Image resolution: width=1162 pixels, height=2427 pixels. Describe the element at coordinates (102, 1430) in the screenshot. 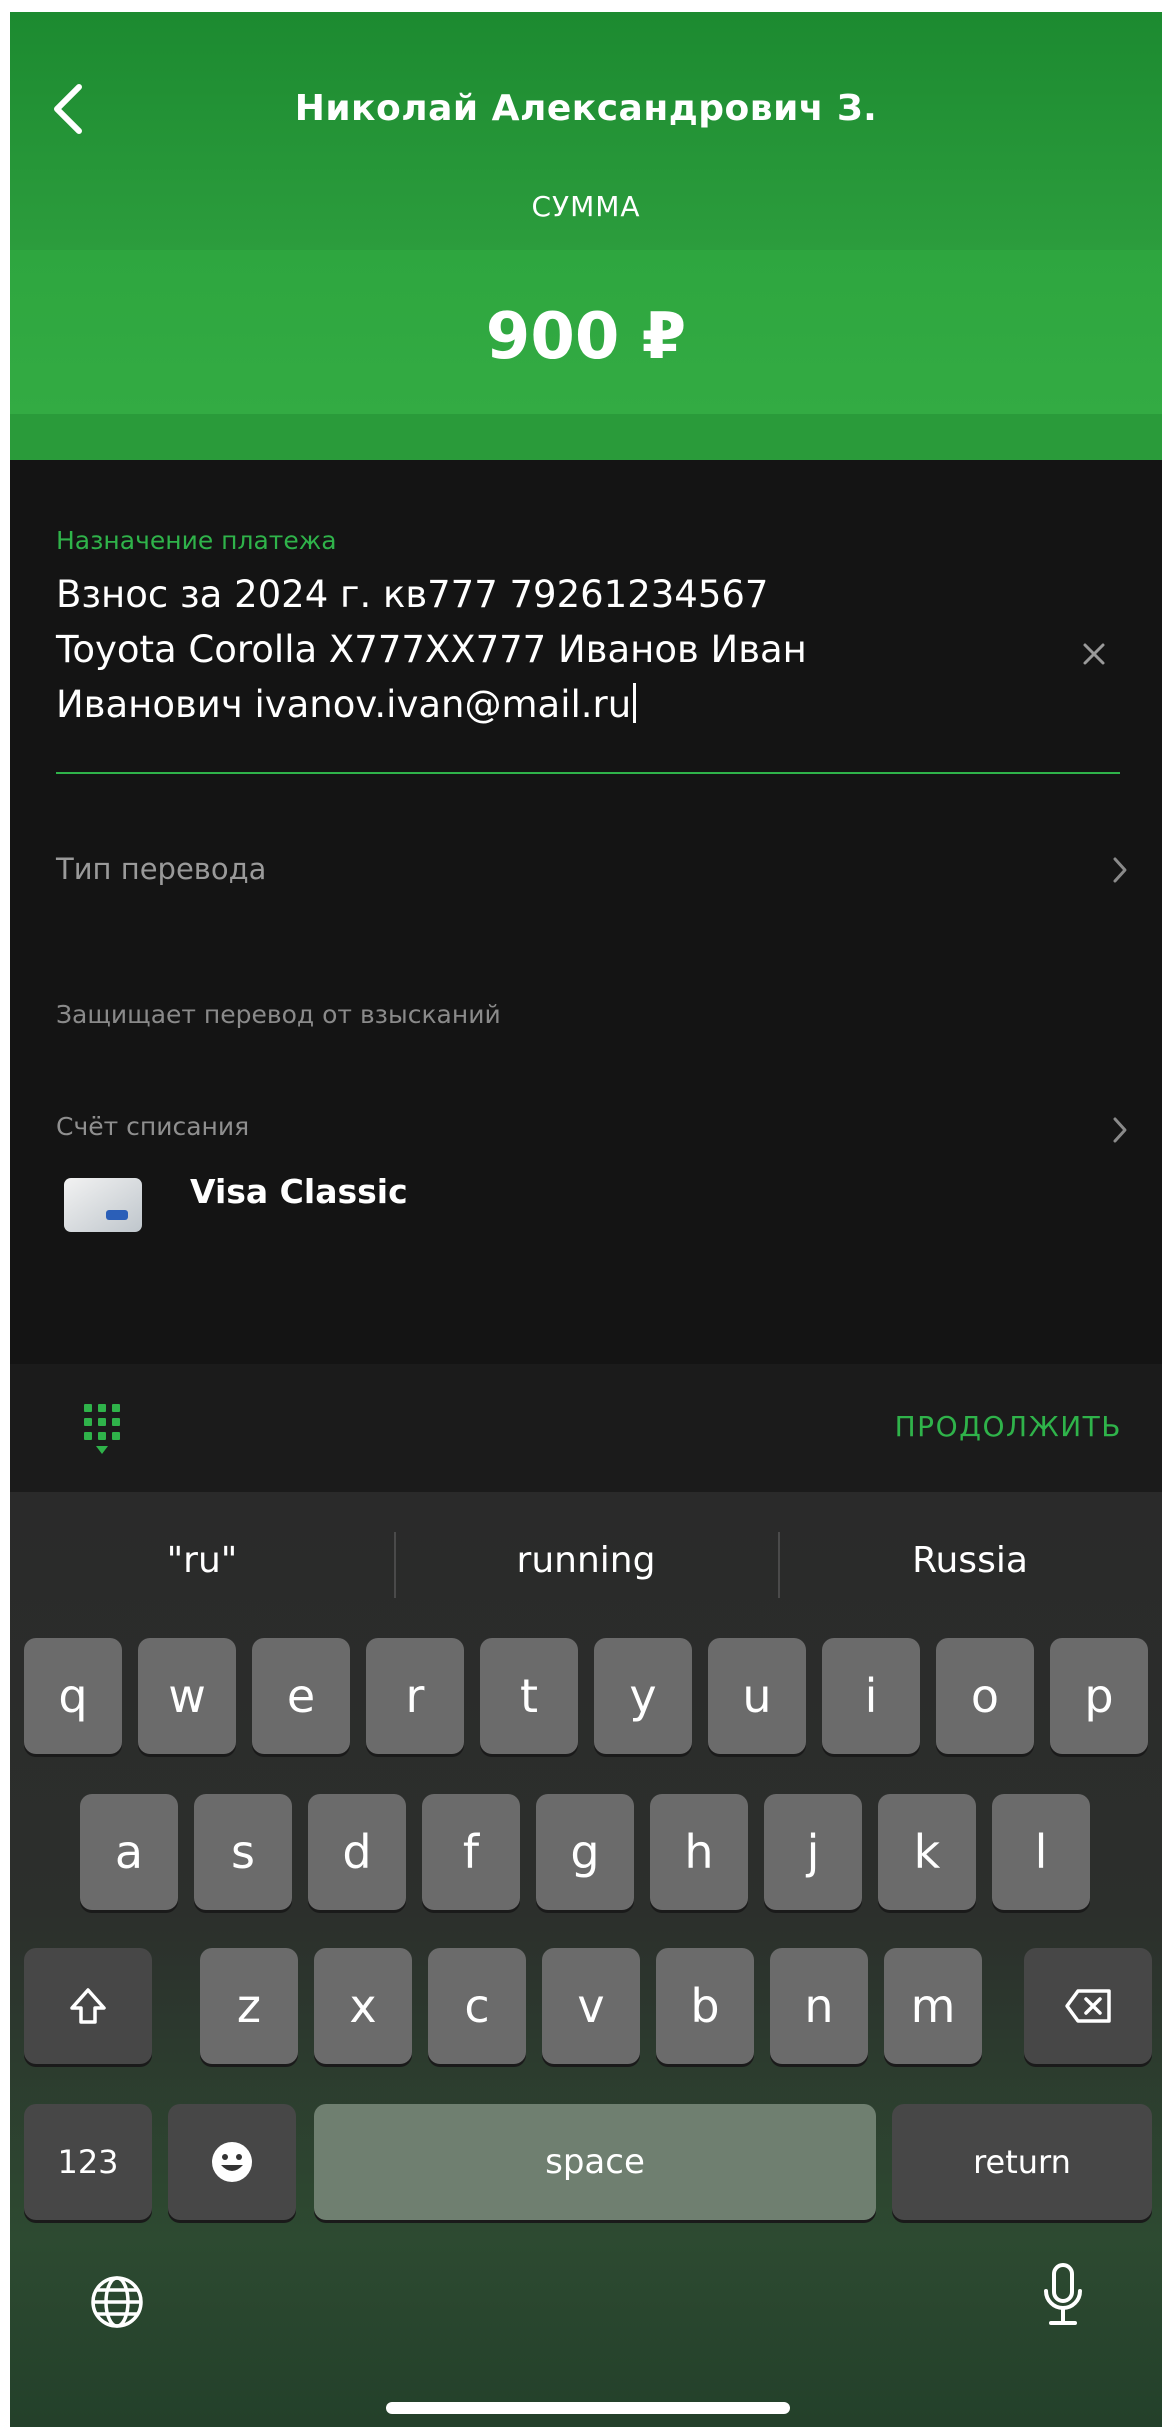

I see `keypad-icon` at that location.